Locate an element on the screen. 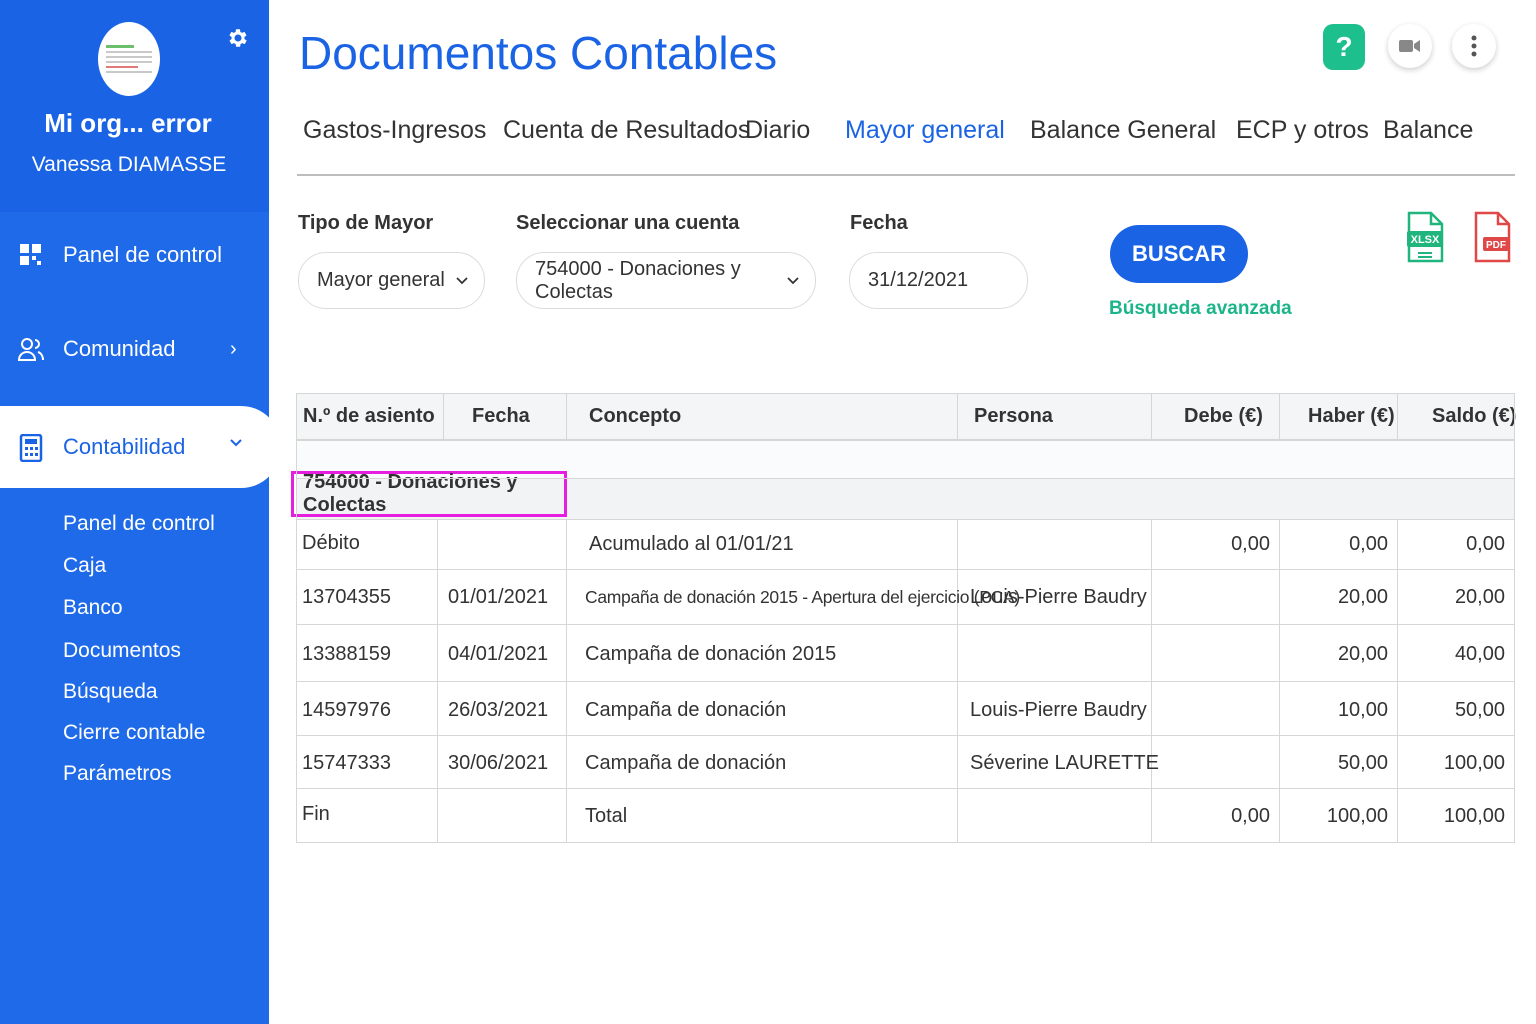  cell-fecha: 01/01/2021 is located at coordinates (498, 597).